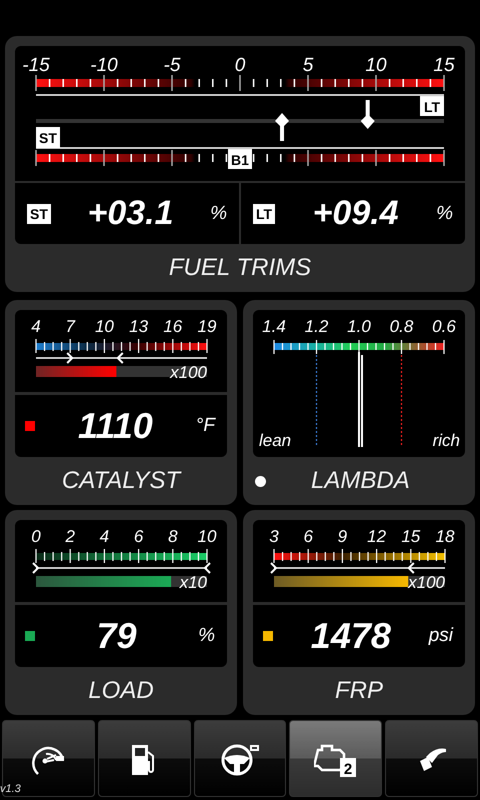  What do you see at coordinates (402, 326) in the screenshot?
I see `scale-label: 0.8` at bounding box center [402, 326].